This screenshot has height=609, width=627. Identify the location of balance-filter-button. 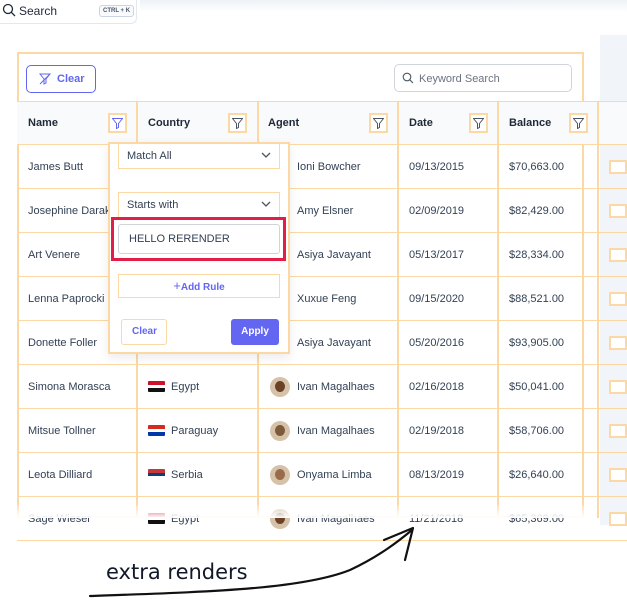
(578, 123).